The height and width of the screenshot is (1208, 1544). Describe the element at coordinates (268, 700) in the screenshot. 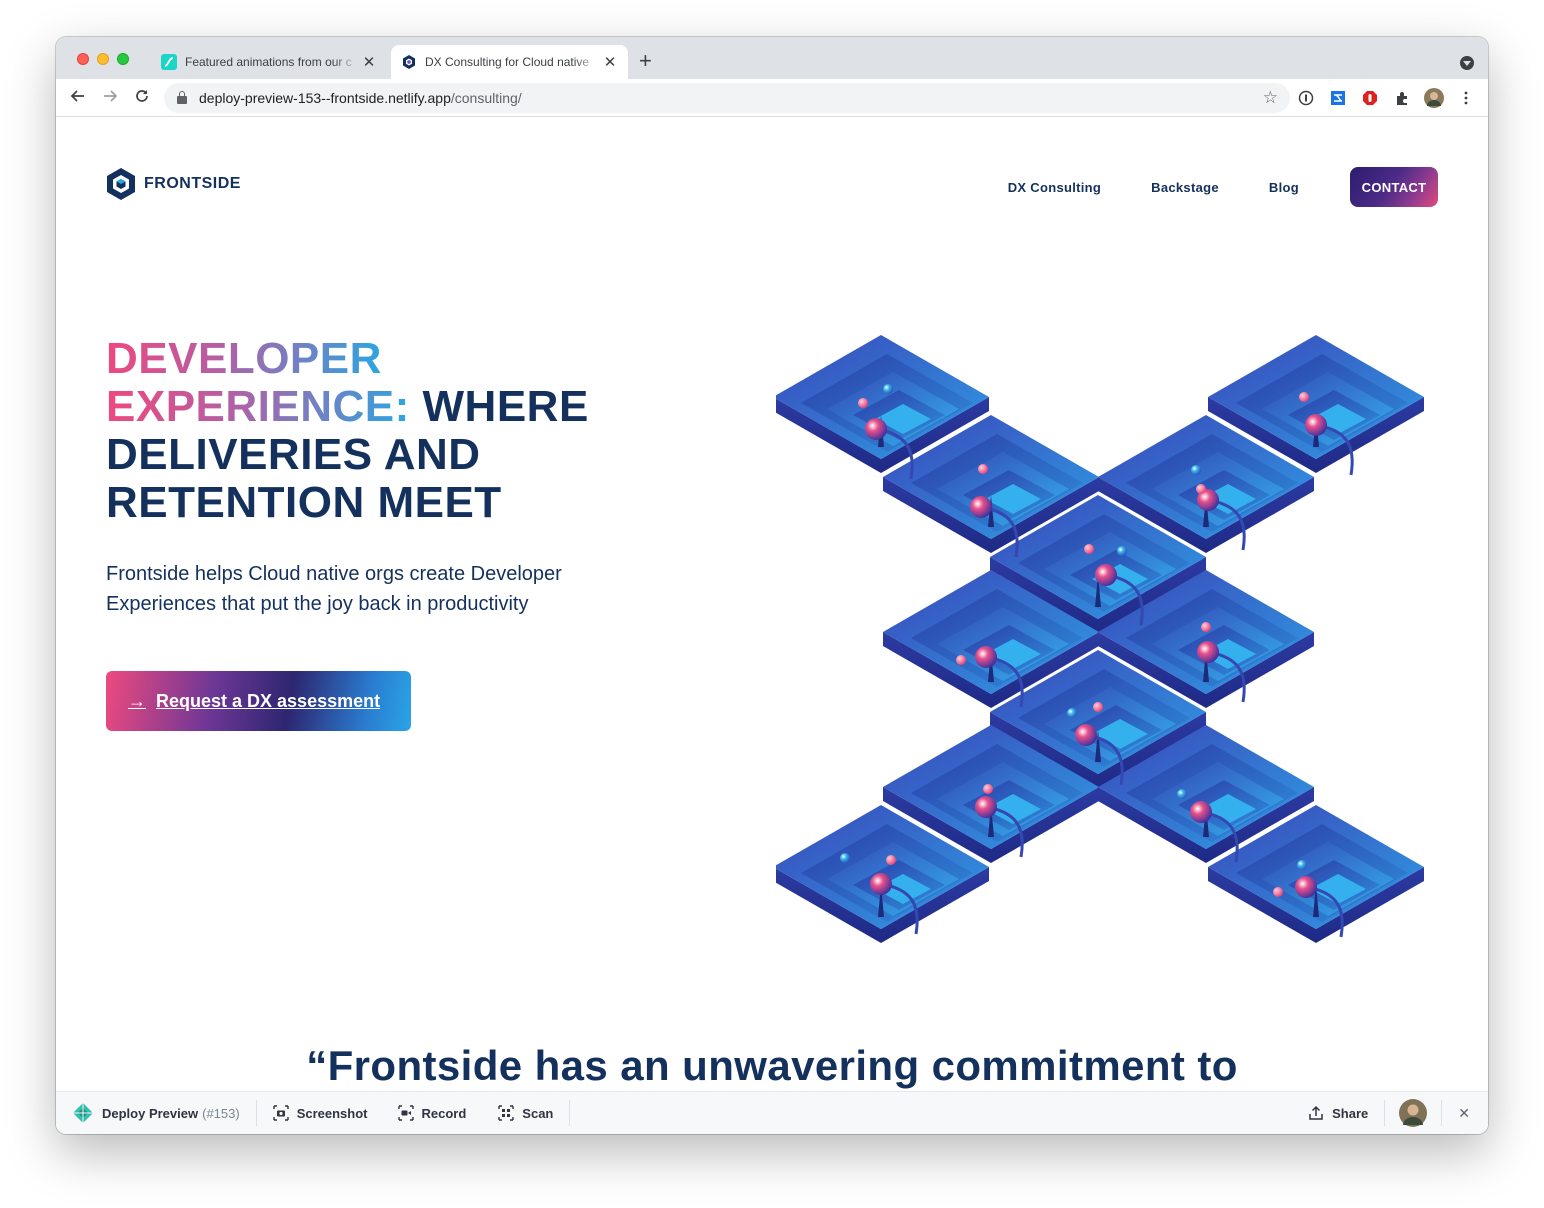

I see `cta-label: Request a DX assessment` at that location.